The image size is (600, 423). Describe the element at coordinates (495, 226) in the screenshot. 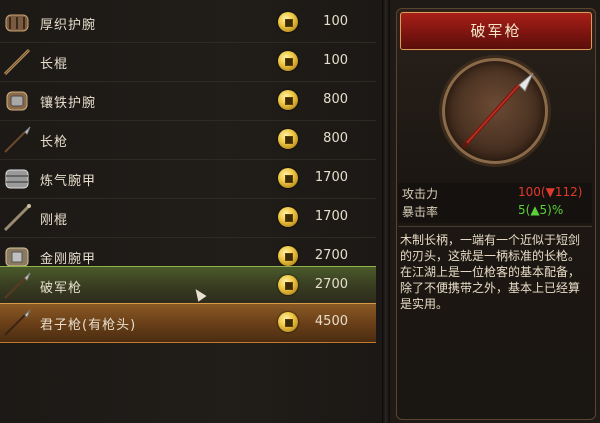

I see `divider-line` at that location.